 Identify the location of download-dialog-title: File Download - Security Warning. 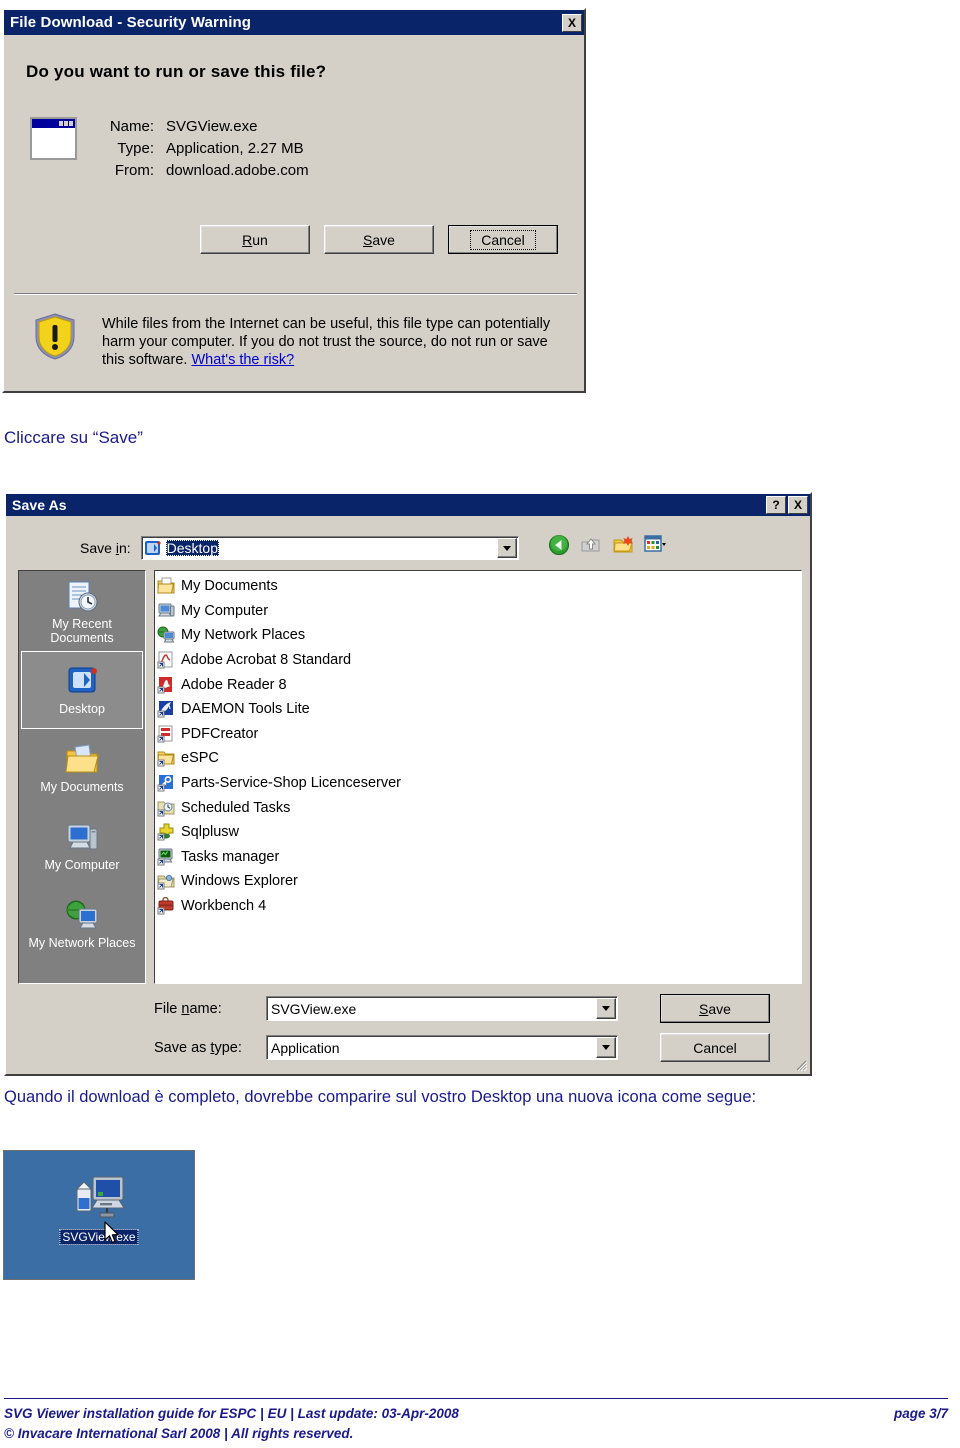
(130, 22).